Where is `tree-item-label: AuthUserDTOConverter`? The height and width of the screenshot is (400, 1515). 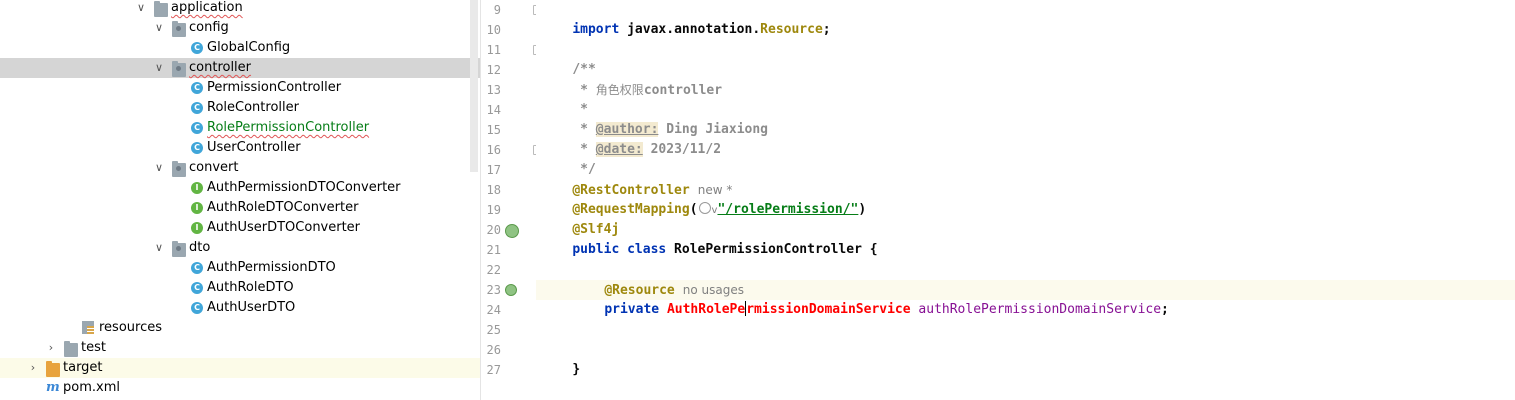 tree-item-label: AuthUserDTOConverter is located at coordinates (284, 227).